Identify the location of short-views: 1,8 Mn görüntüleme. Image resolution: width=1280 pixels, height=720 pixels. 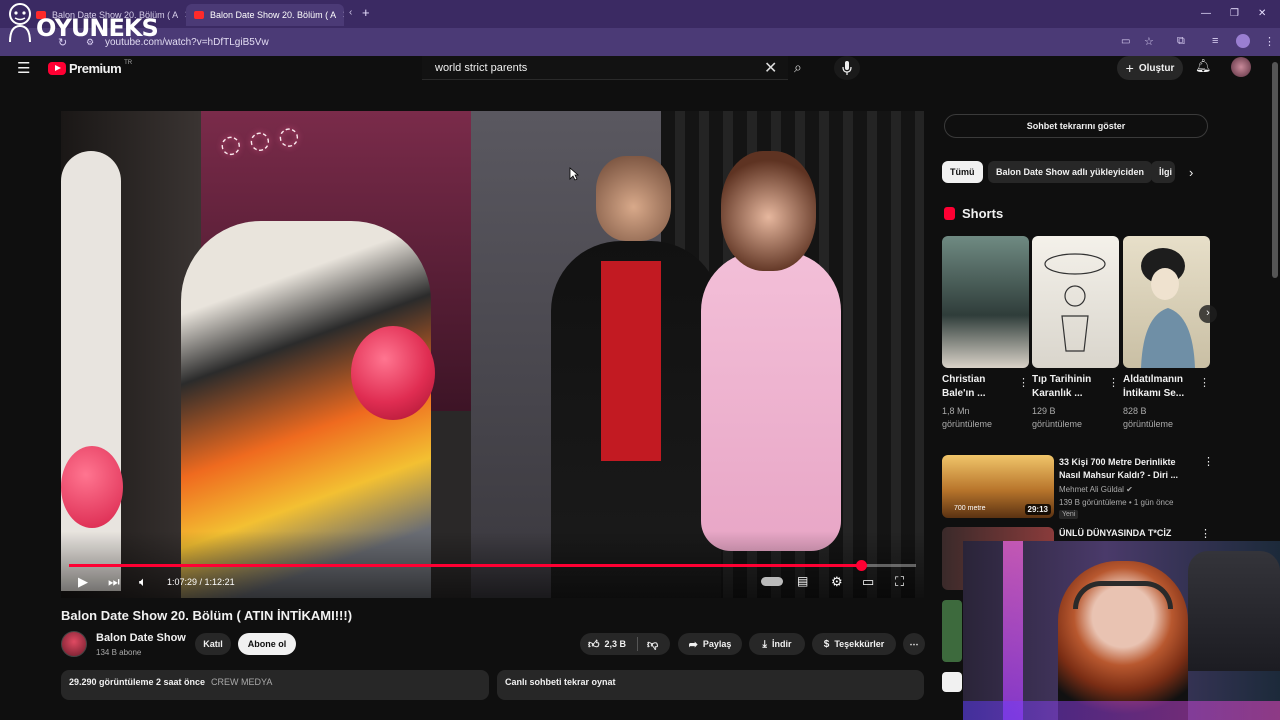
(967, 417).